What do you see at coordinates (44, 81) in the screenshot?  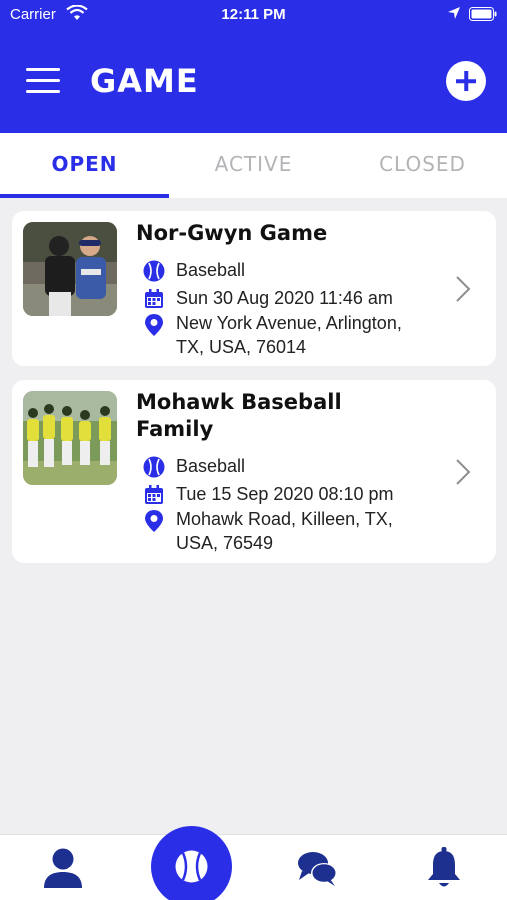 I see `hamburger-icon` at bounding box center [44, 81].